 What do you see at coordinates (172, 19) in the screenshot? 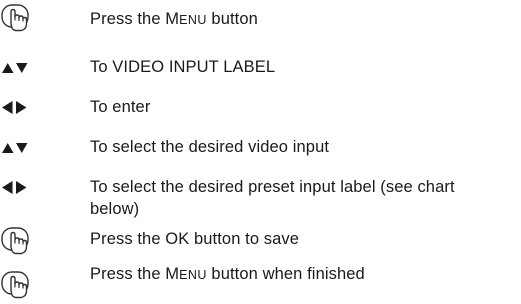
I see `step-1-key-first: M` at bounding box center [172, 19].